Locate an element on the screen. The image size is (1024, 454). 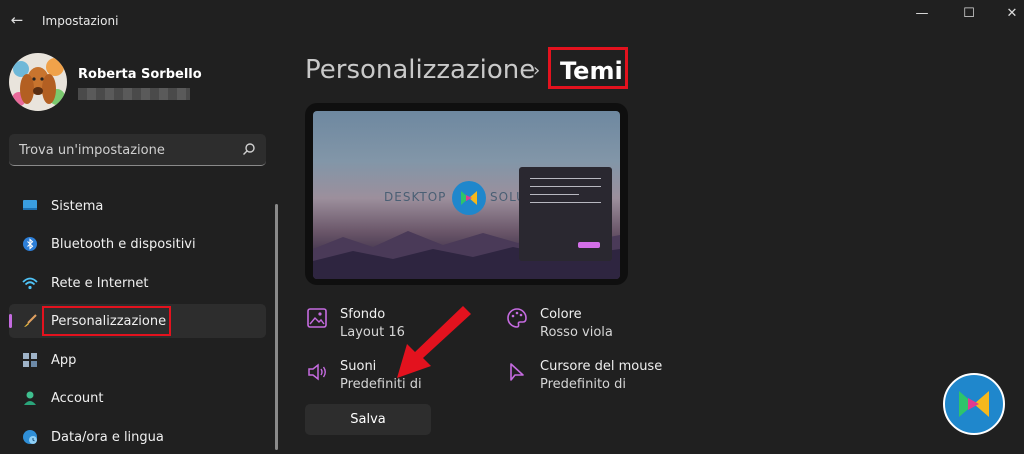
sidebar-item-label: Bluetooth e dispositivi is located at coordinates (123, 244).